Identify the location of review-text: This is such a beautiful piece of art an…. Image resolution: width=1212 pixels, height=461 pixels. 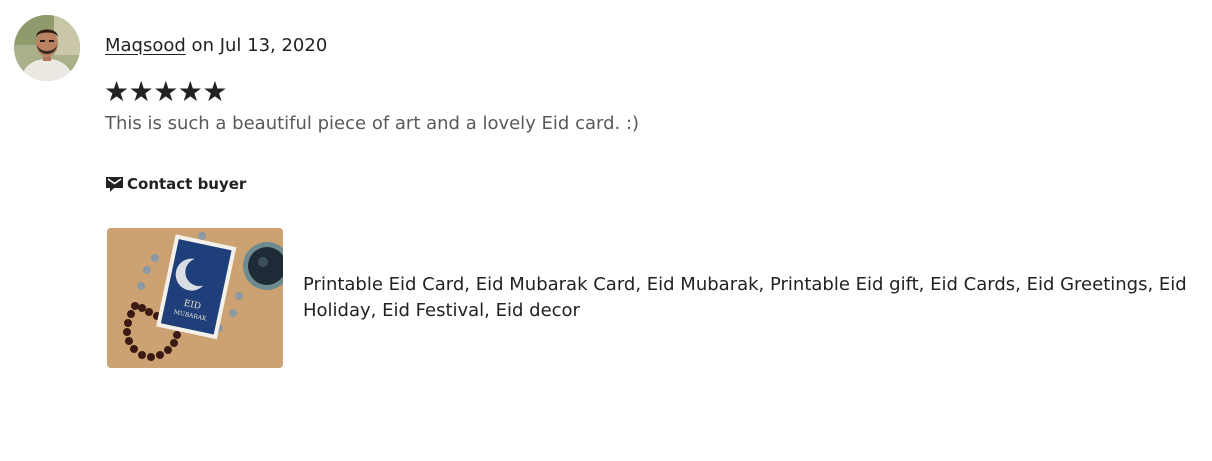
(372, 123).